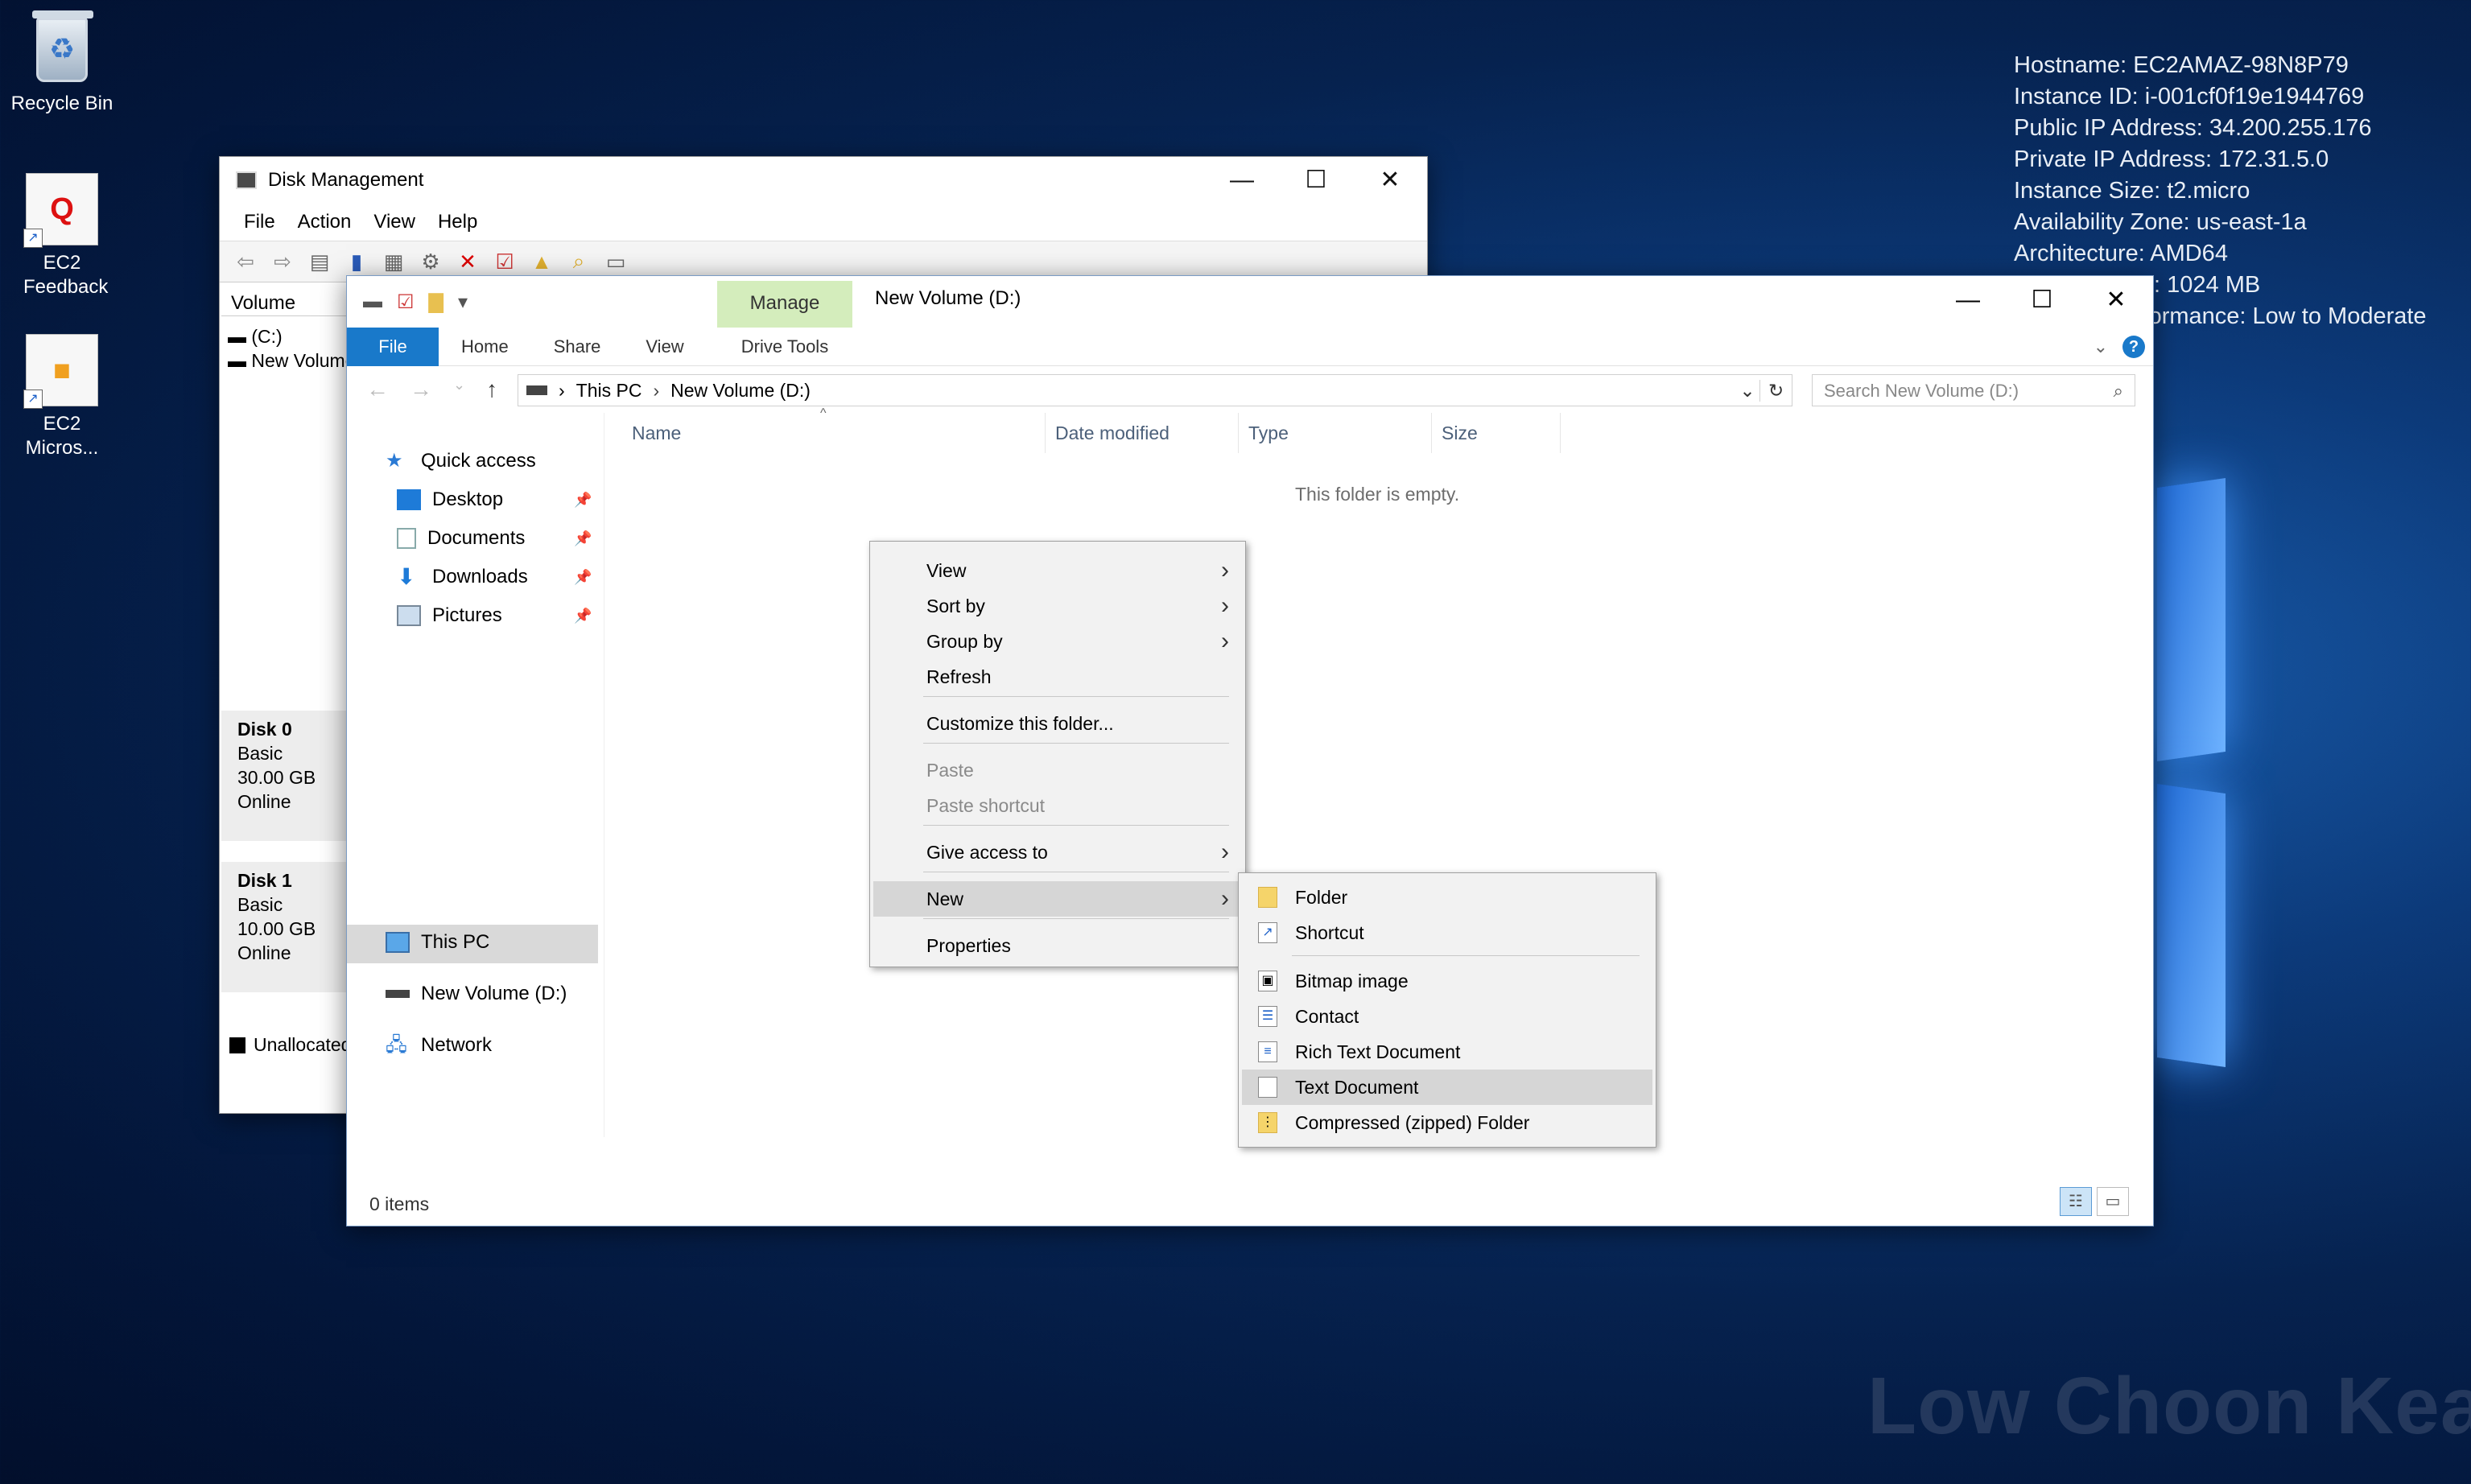 The width and height of the screenshot is (2471, 1484). I want to click on menu-action: Action, so click(327, 222).